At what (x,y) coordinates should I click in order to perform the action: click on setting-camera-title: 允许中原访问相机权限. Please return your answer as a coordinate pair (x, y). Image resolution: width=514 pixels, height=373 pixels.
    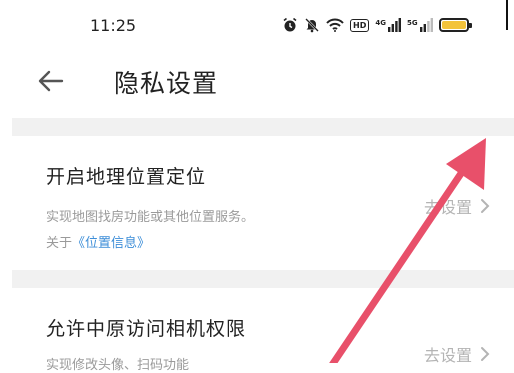
    Looking at the image, I should click on (146, 329).